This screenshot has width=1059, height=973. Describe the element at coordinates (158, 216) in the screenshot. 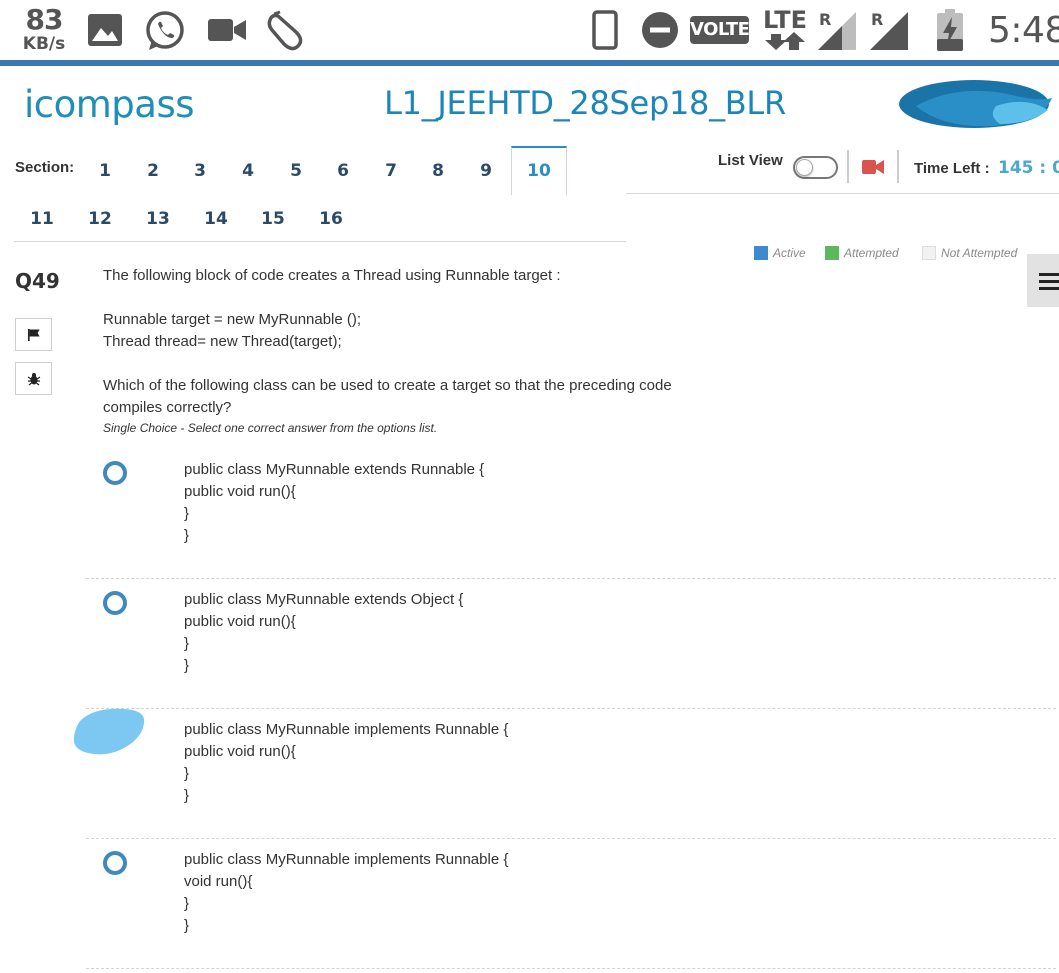

I see `section-tab-13: 13` at that location.